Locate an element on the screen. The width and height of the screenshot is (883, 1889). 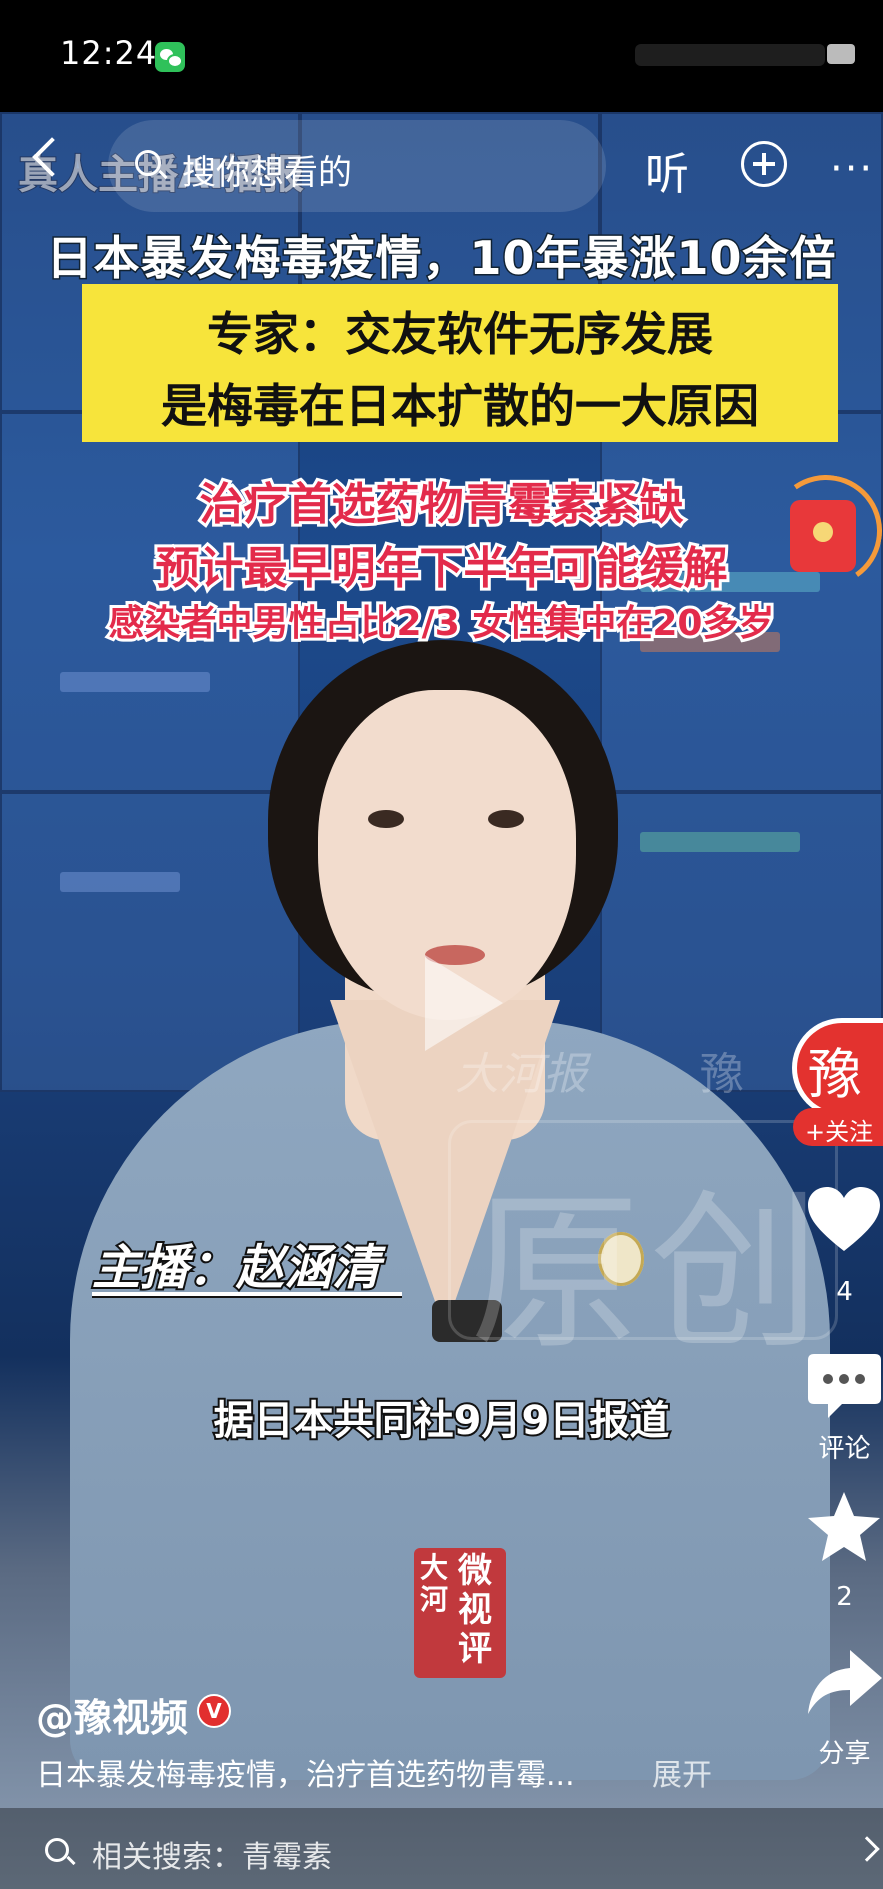
comment-icon is located at coordinates (844, 1386).